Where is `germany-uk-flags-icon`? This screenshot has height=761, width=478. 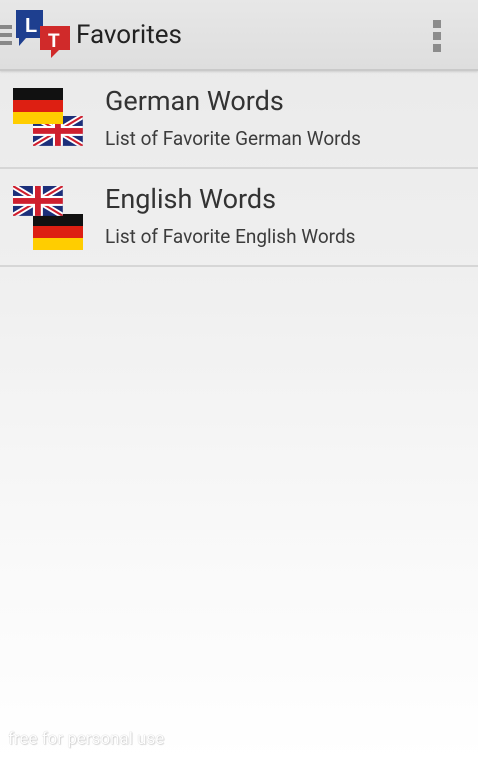
germany-uk-flags-icon is located at coordinates (48, 120).